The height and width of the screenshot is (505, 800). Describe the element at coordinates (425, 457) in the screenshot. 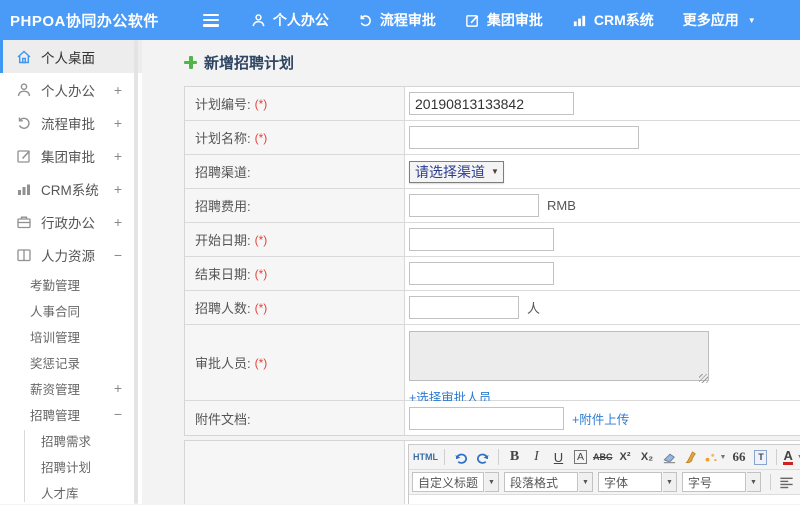

I see `html-source-button: HTML` at that location.